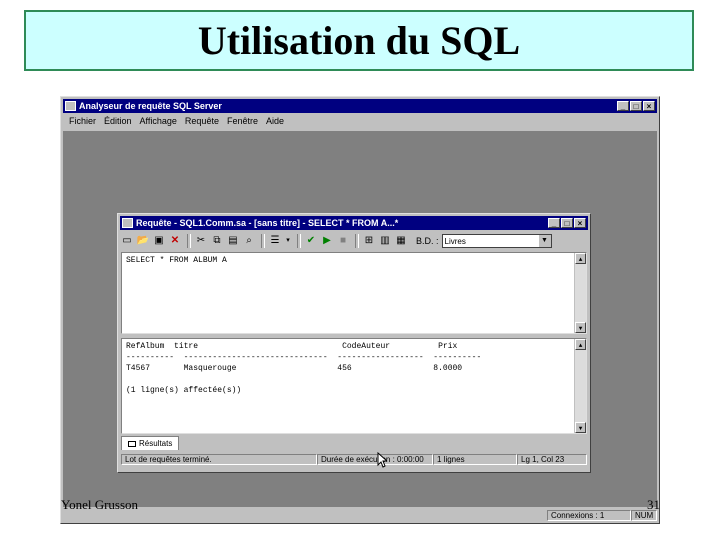  Describe the element at coordinates (554, 223) in the screenshot. I see `query-minimize-icon: _` at that location.